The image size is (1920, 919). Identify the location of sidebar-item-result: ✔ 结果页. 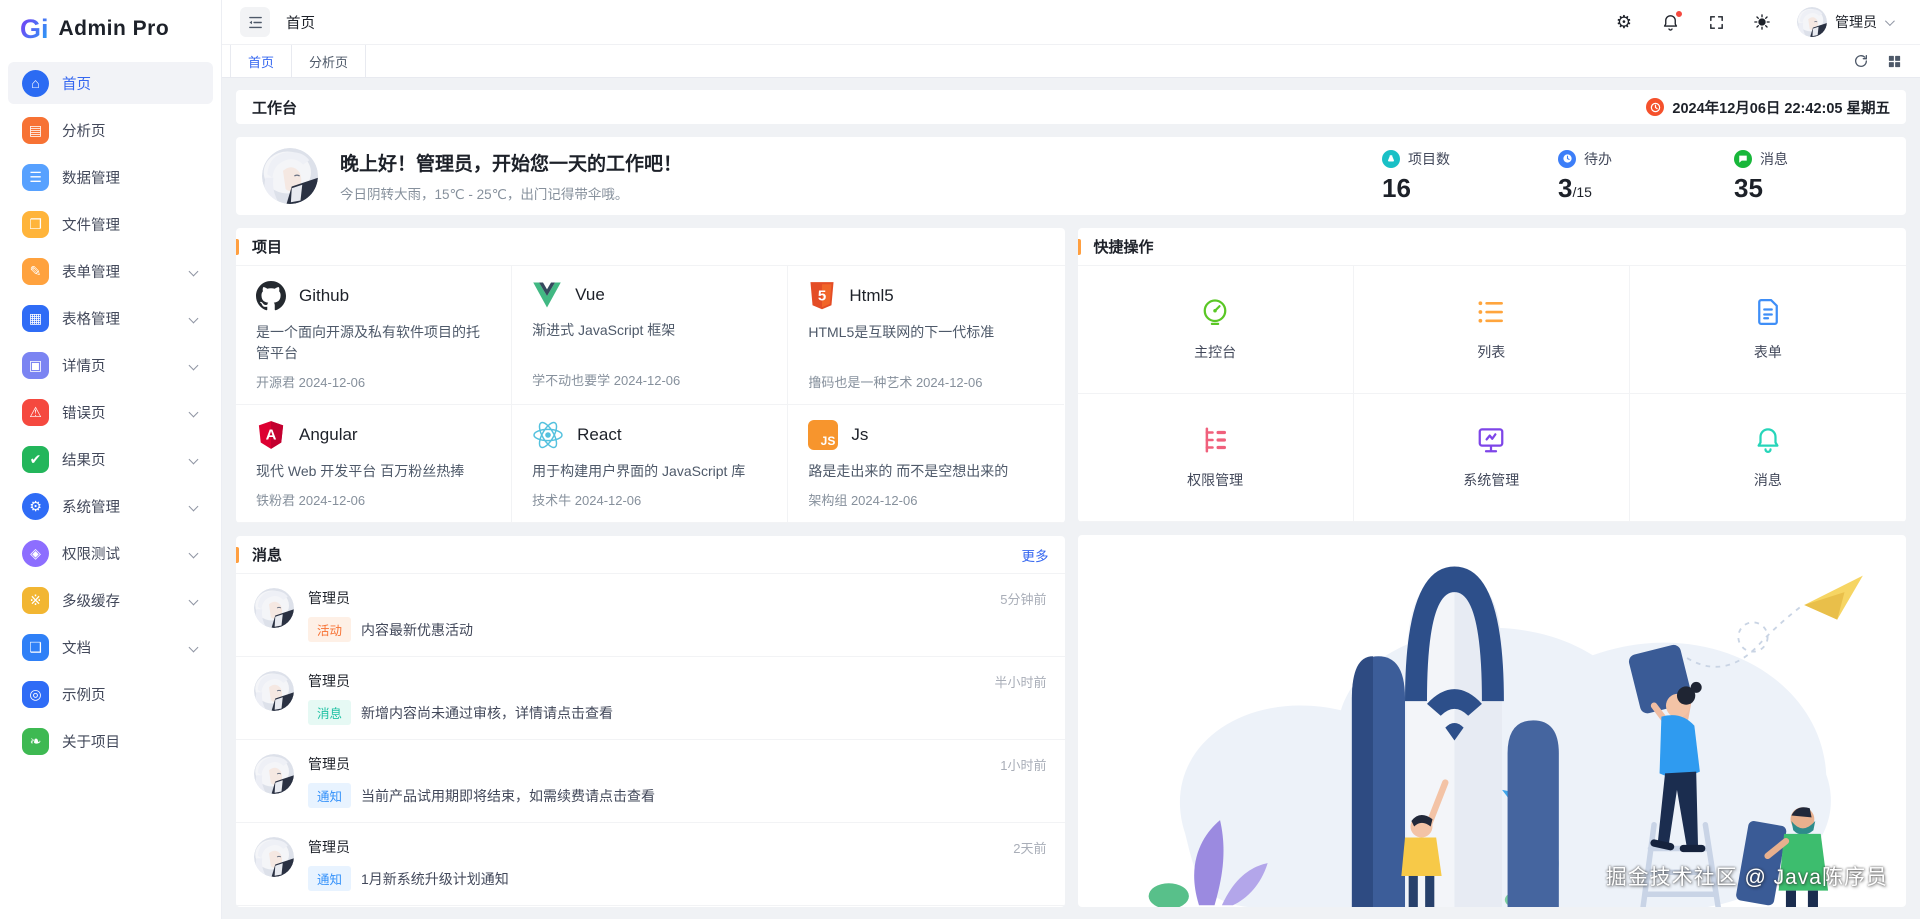
(110, 459).